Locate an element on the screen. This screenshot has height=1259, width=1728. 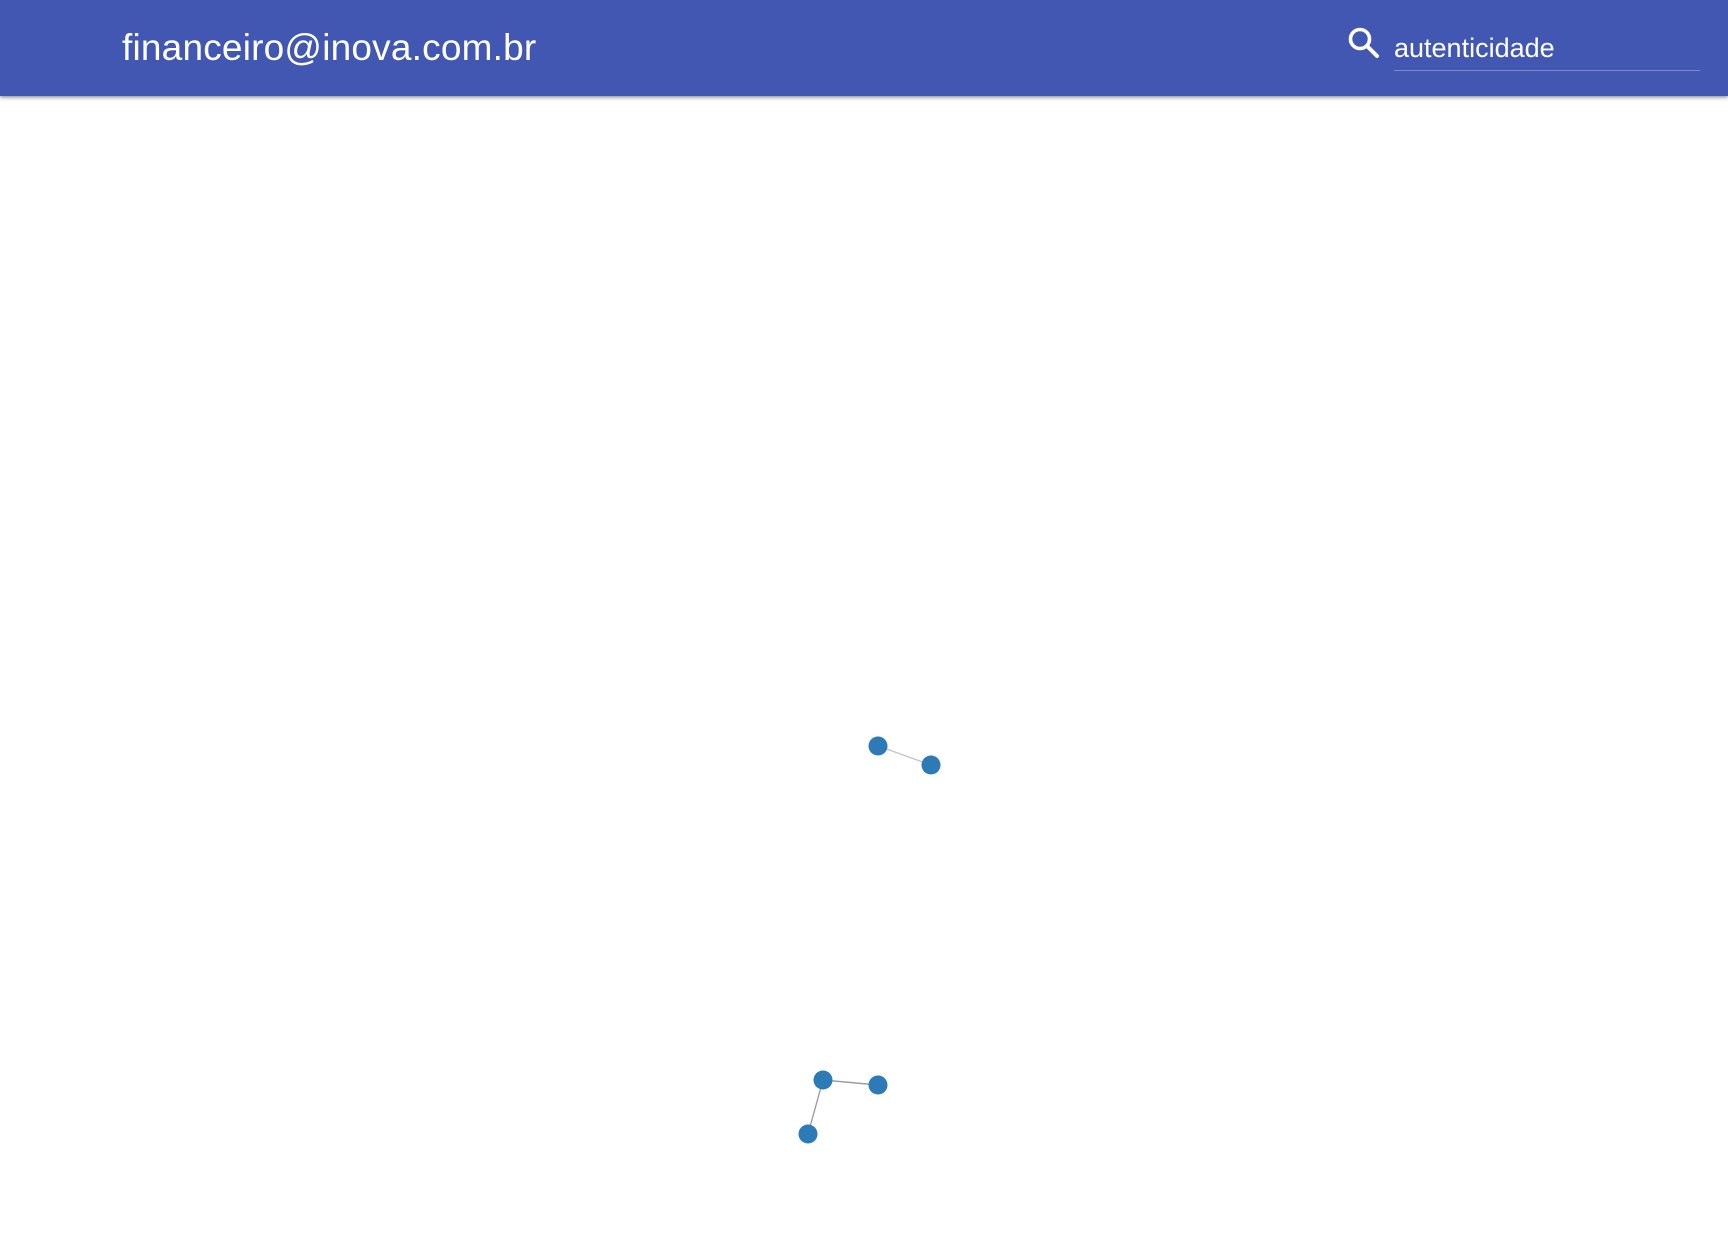
page-title: financeiro@inova.com.br is located at coordinates (329, 47).